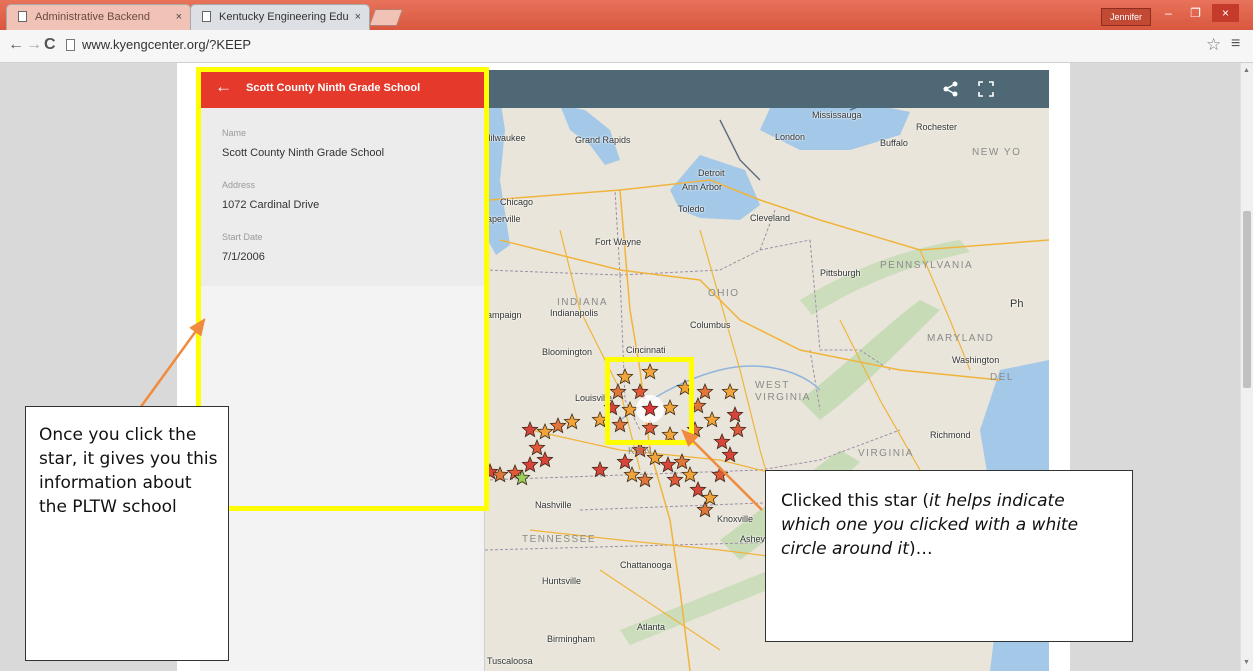  What do you see at coordinates (691, 209) in the screenshot?
I see `map-city-label: Toledo` at bounding box center [691, 209].